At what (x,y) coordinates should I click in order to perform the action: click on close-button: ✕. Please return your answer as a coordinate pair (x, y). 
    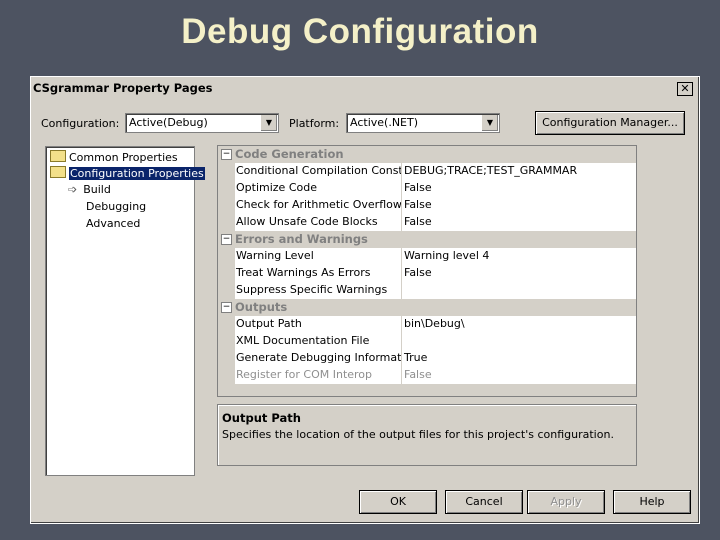
    Looking at the image, I should click on (685, 89).